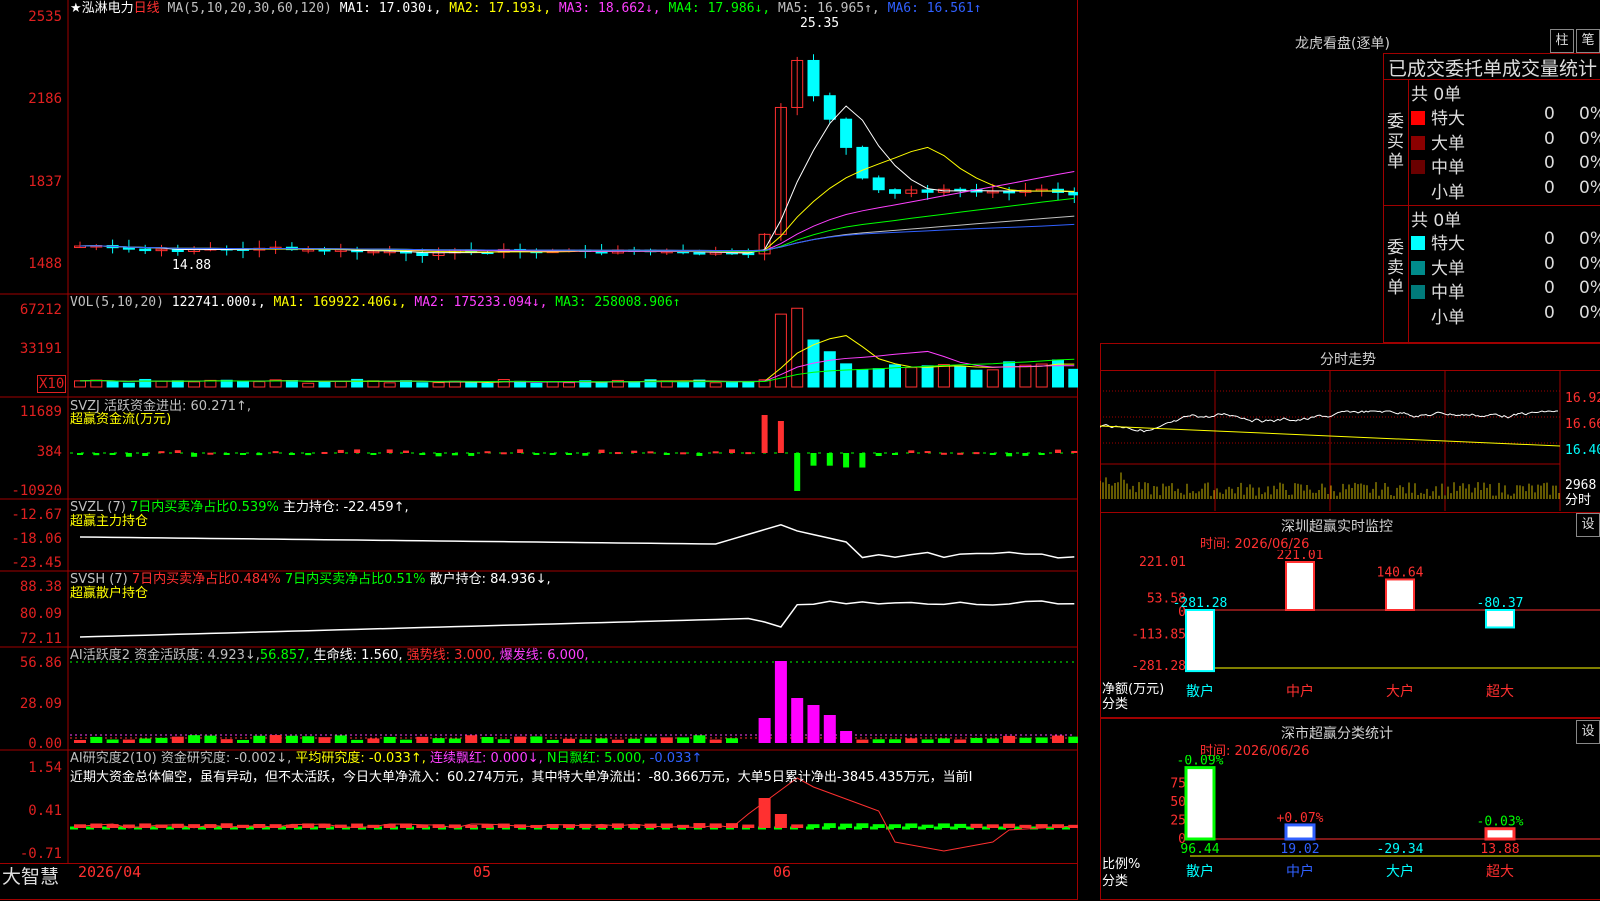 The width and height of the screenshot is (1600, 901). I want to click on y-tick: -12.67, so click(36, 515).